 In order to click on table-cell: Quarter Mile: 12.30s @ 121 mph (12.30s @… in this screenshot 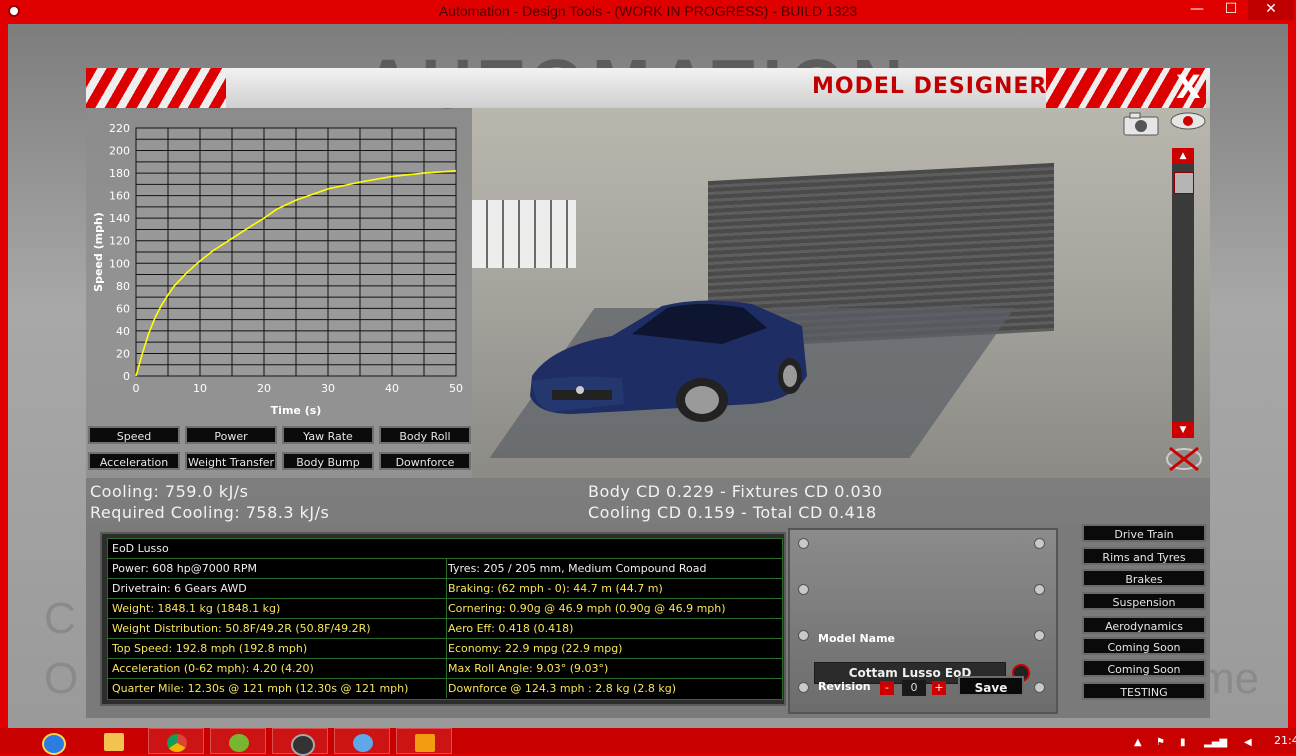, I will do `click(277, 688)`.